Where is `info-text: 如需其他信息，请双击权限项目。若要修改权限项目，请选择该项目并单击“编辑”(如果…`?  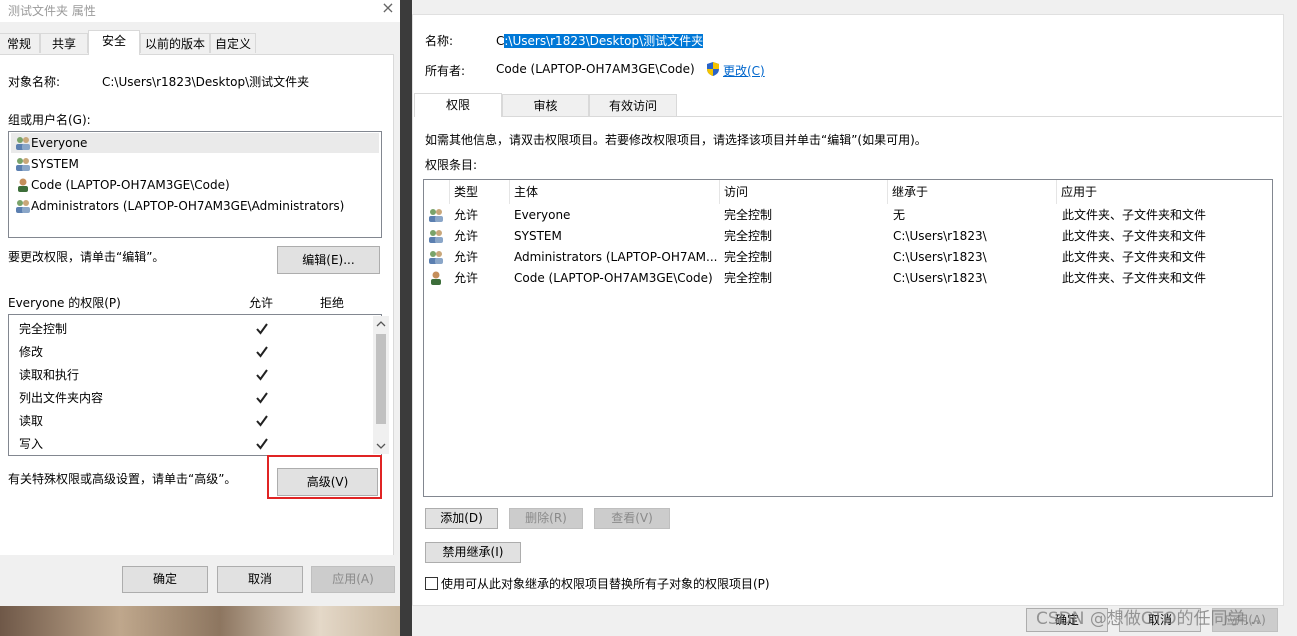 info-text: 如需其他信息，请双击权限项目。若要修改权限项目，请选择该项目并单击“编辑”(如果… is located at coordinates (676, 140).